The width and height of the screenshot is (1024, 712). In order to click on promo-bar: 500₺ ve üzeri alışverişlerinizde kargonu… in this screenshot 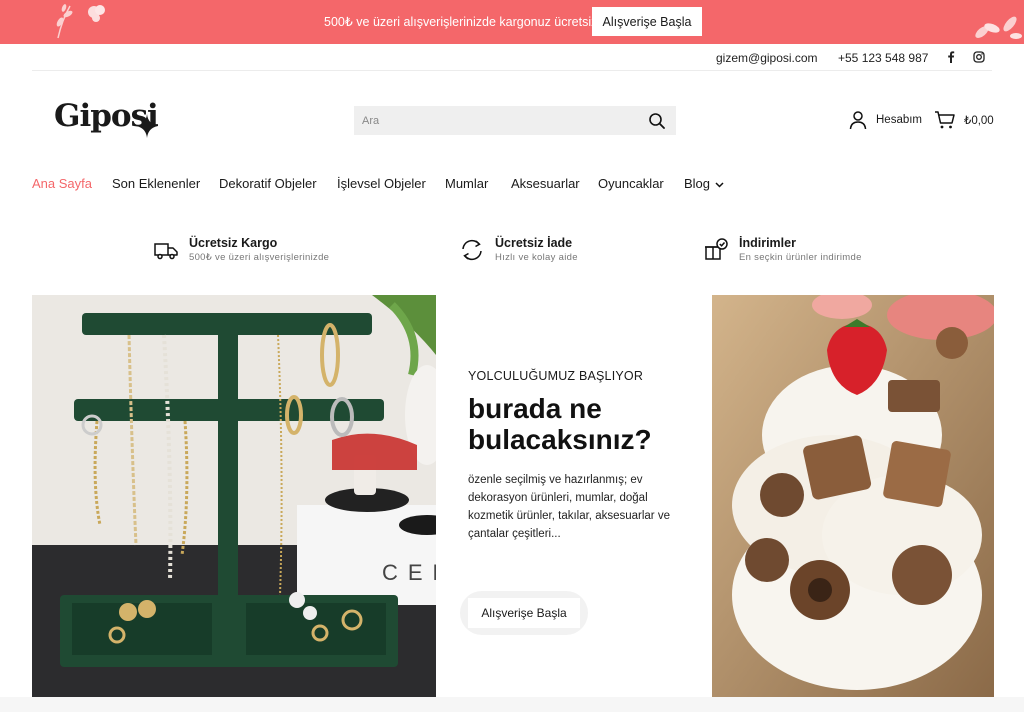, I will do `click(512, 22)`.